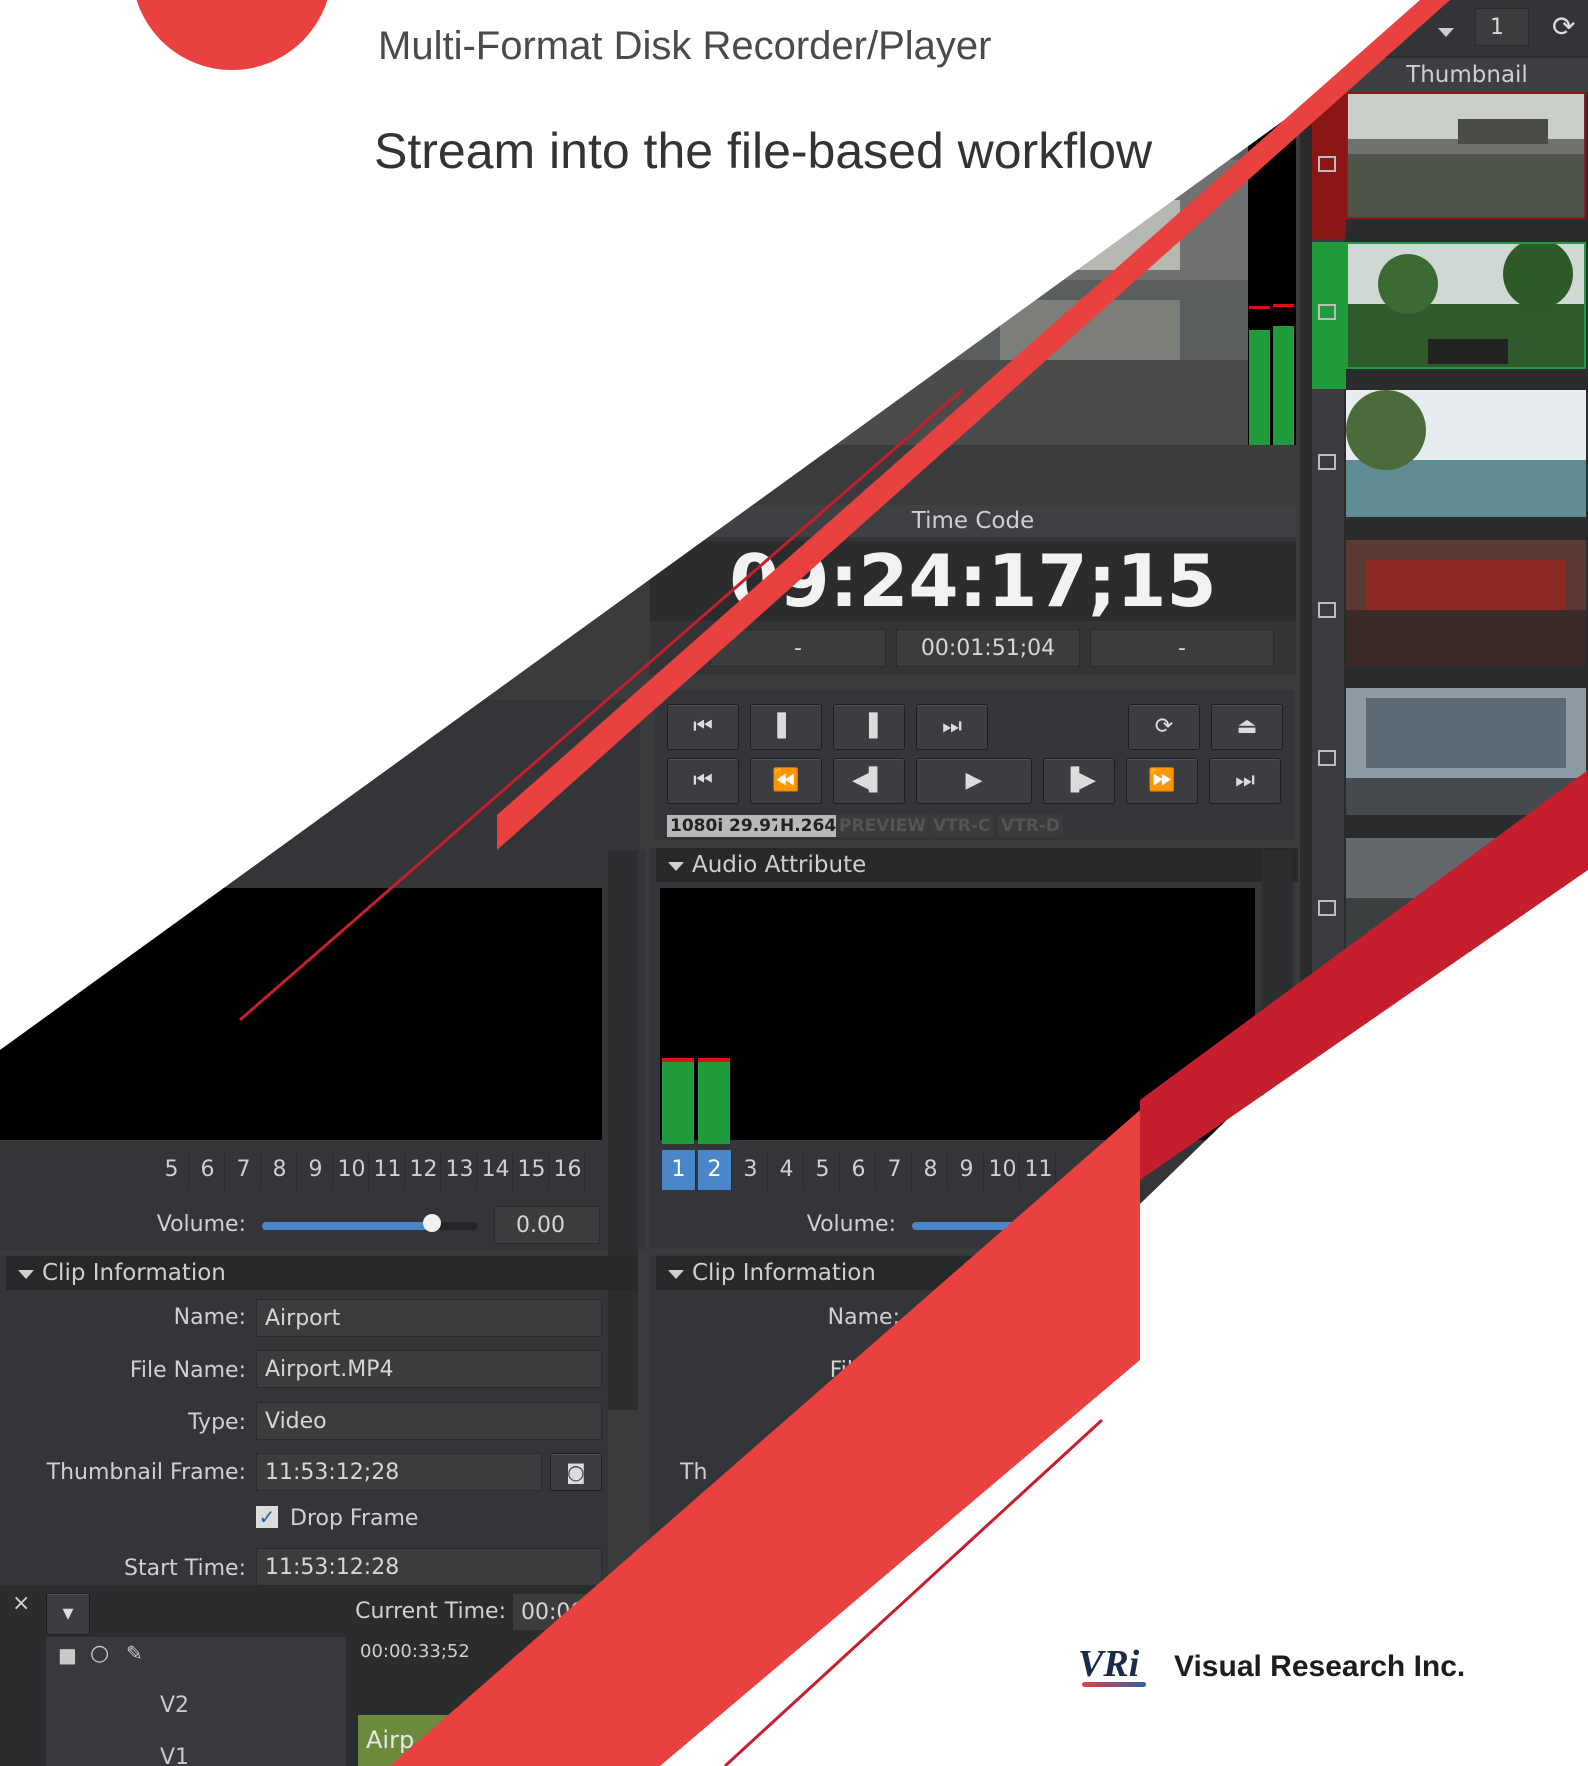 The image size is (1588, 1766). Describe the element at coordinates (685, 46) in the screenshot. I see `product-subtitle: Multi-Format Disk Recorder/Player` at that location.